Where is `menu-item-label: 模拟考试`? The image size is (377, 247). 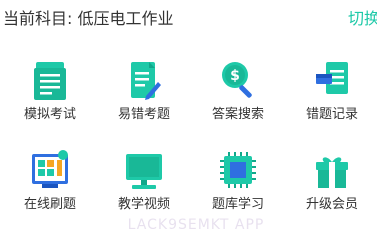 menu-item-label: 模拟考试 is located at coordinates (49, 114).